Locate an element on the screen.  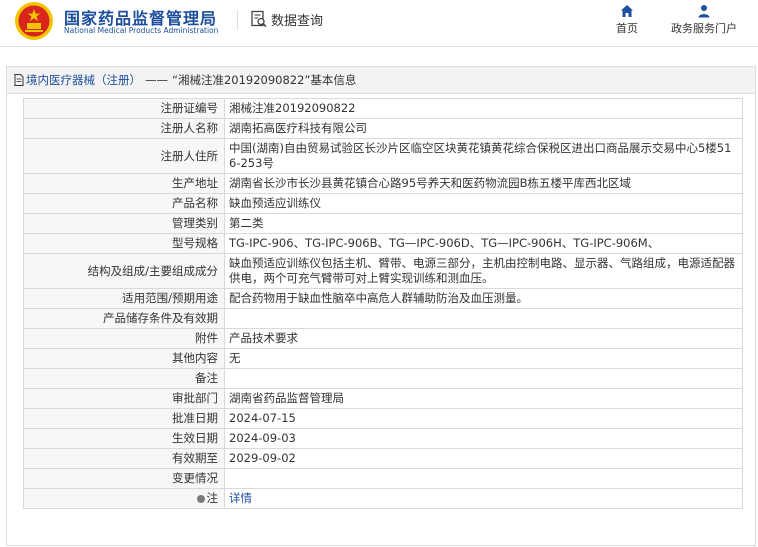
table-row: 审批部门 湖南省药品监督管理局 is located at coordinates (383, 398).